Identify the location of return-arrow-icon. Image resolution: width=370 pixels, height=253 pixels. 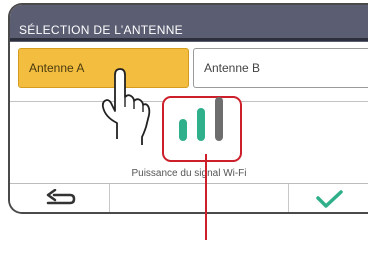
(60, 196).